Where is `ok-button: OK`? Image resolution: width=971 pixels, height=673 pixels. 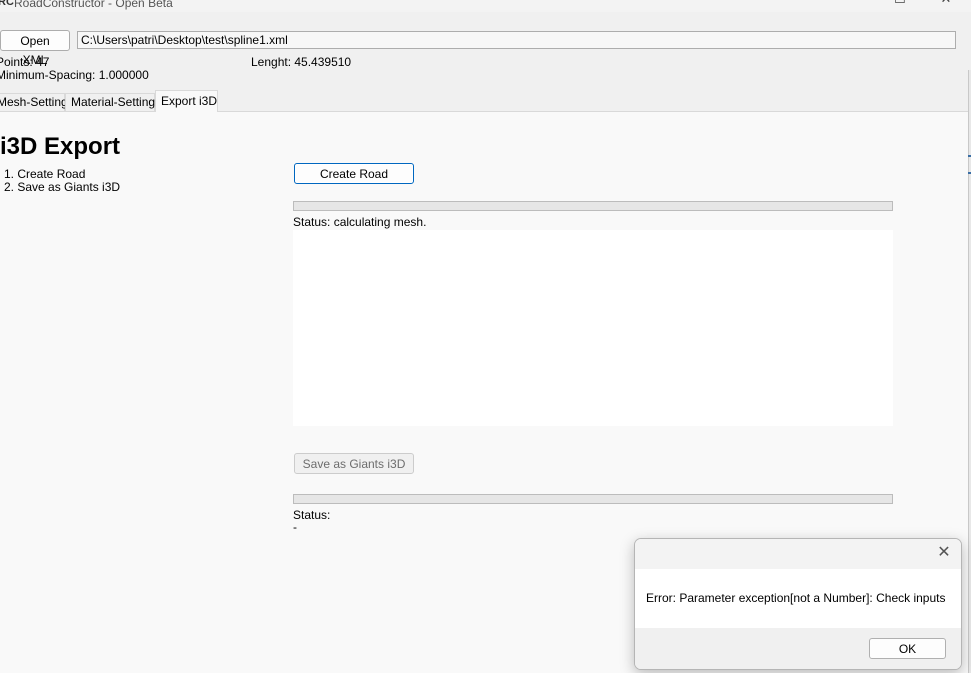 ok-button: OK is located at coordinates (907, 648).